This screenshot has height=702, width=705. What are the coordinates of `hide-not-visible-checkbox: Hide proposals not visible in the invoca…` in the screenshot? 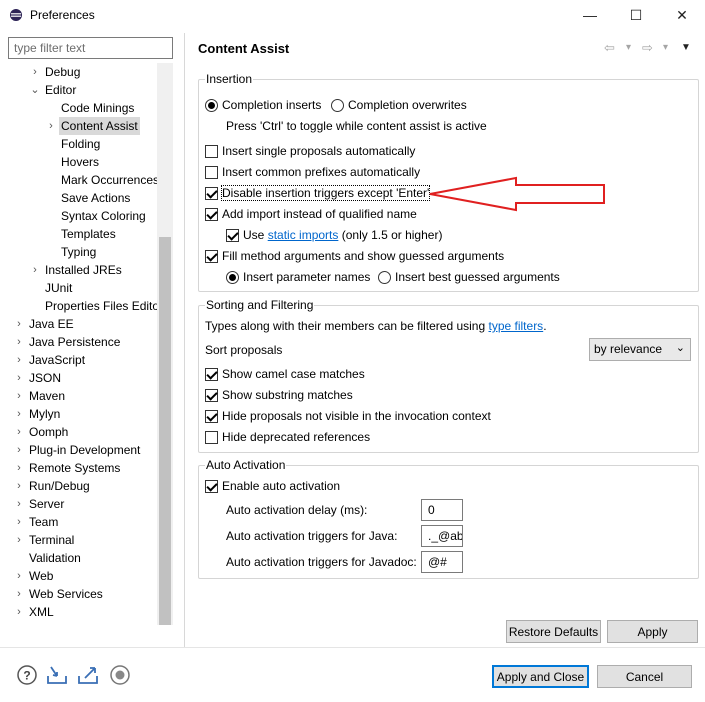 It's located at (348, 416).